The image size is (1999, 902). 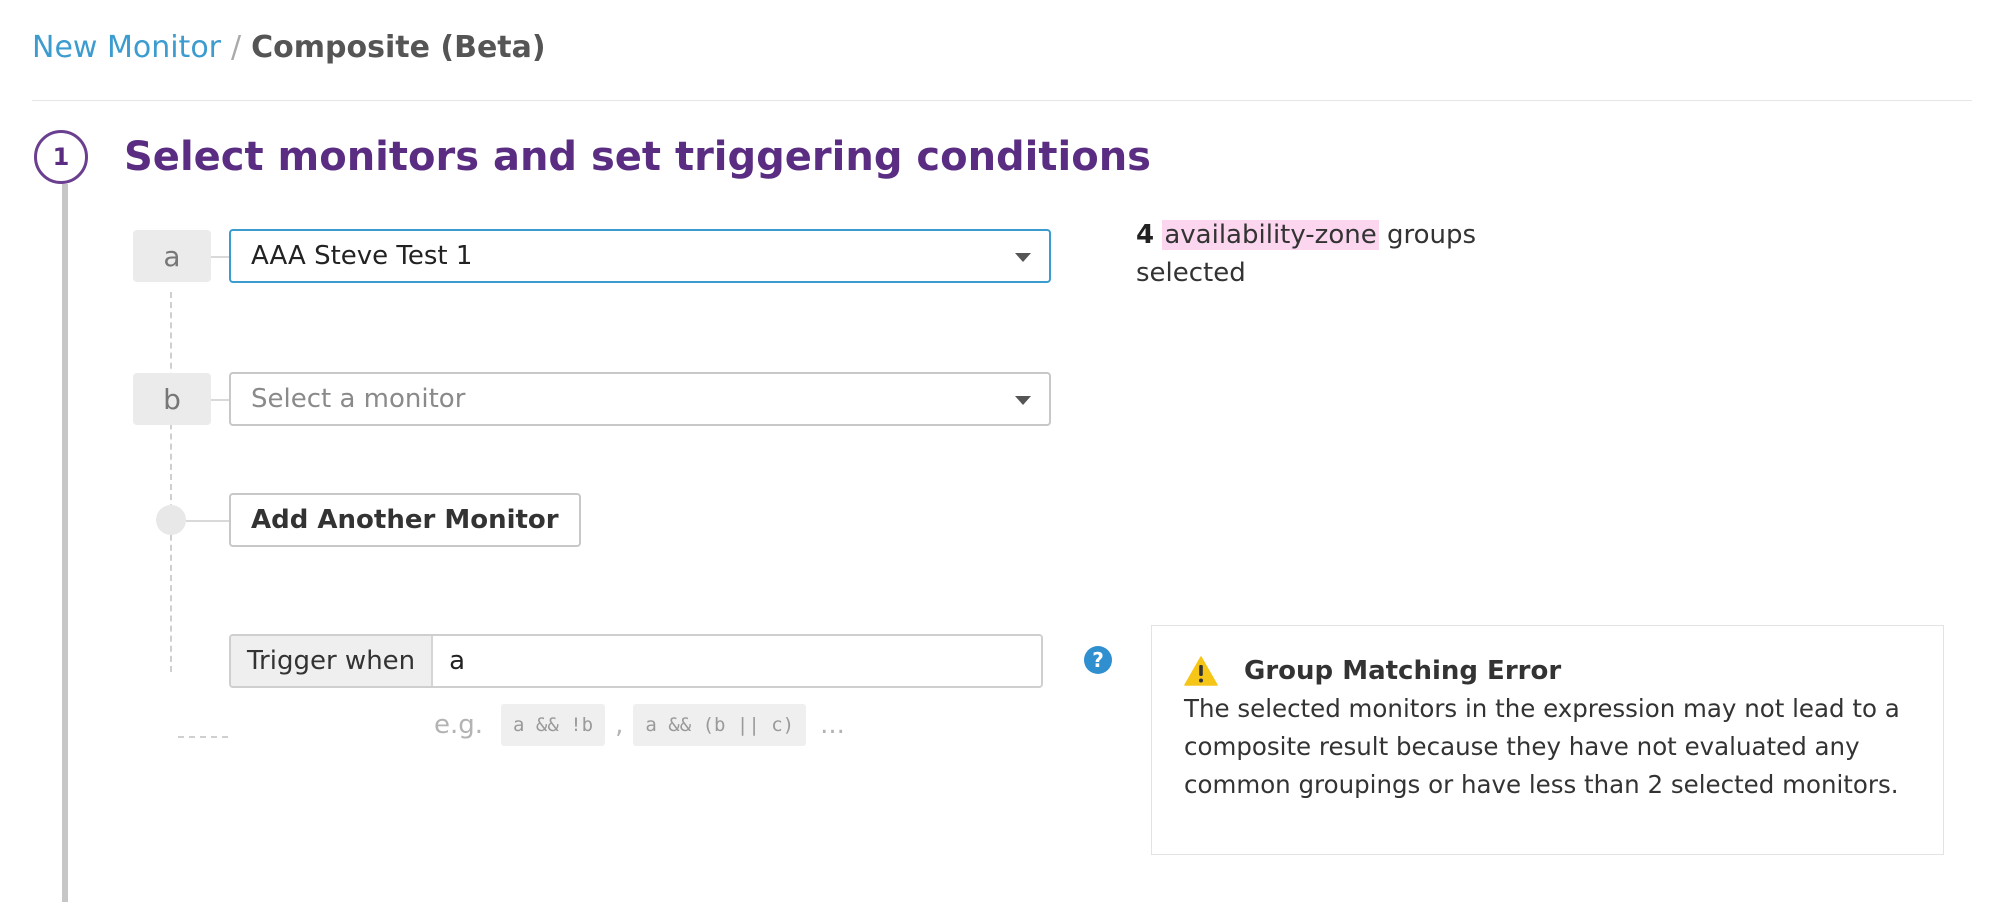 I want to click on groups-count: 4, so click(x=1145, y=235).